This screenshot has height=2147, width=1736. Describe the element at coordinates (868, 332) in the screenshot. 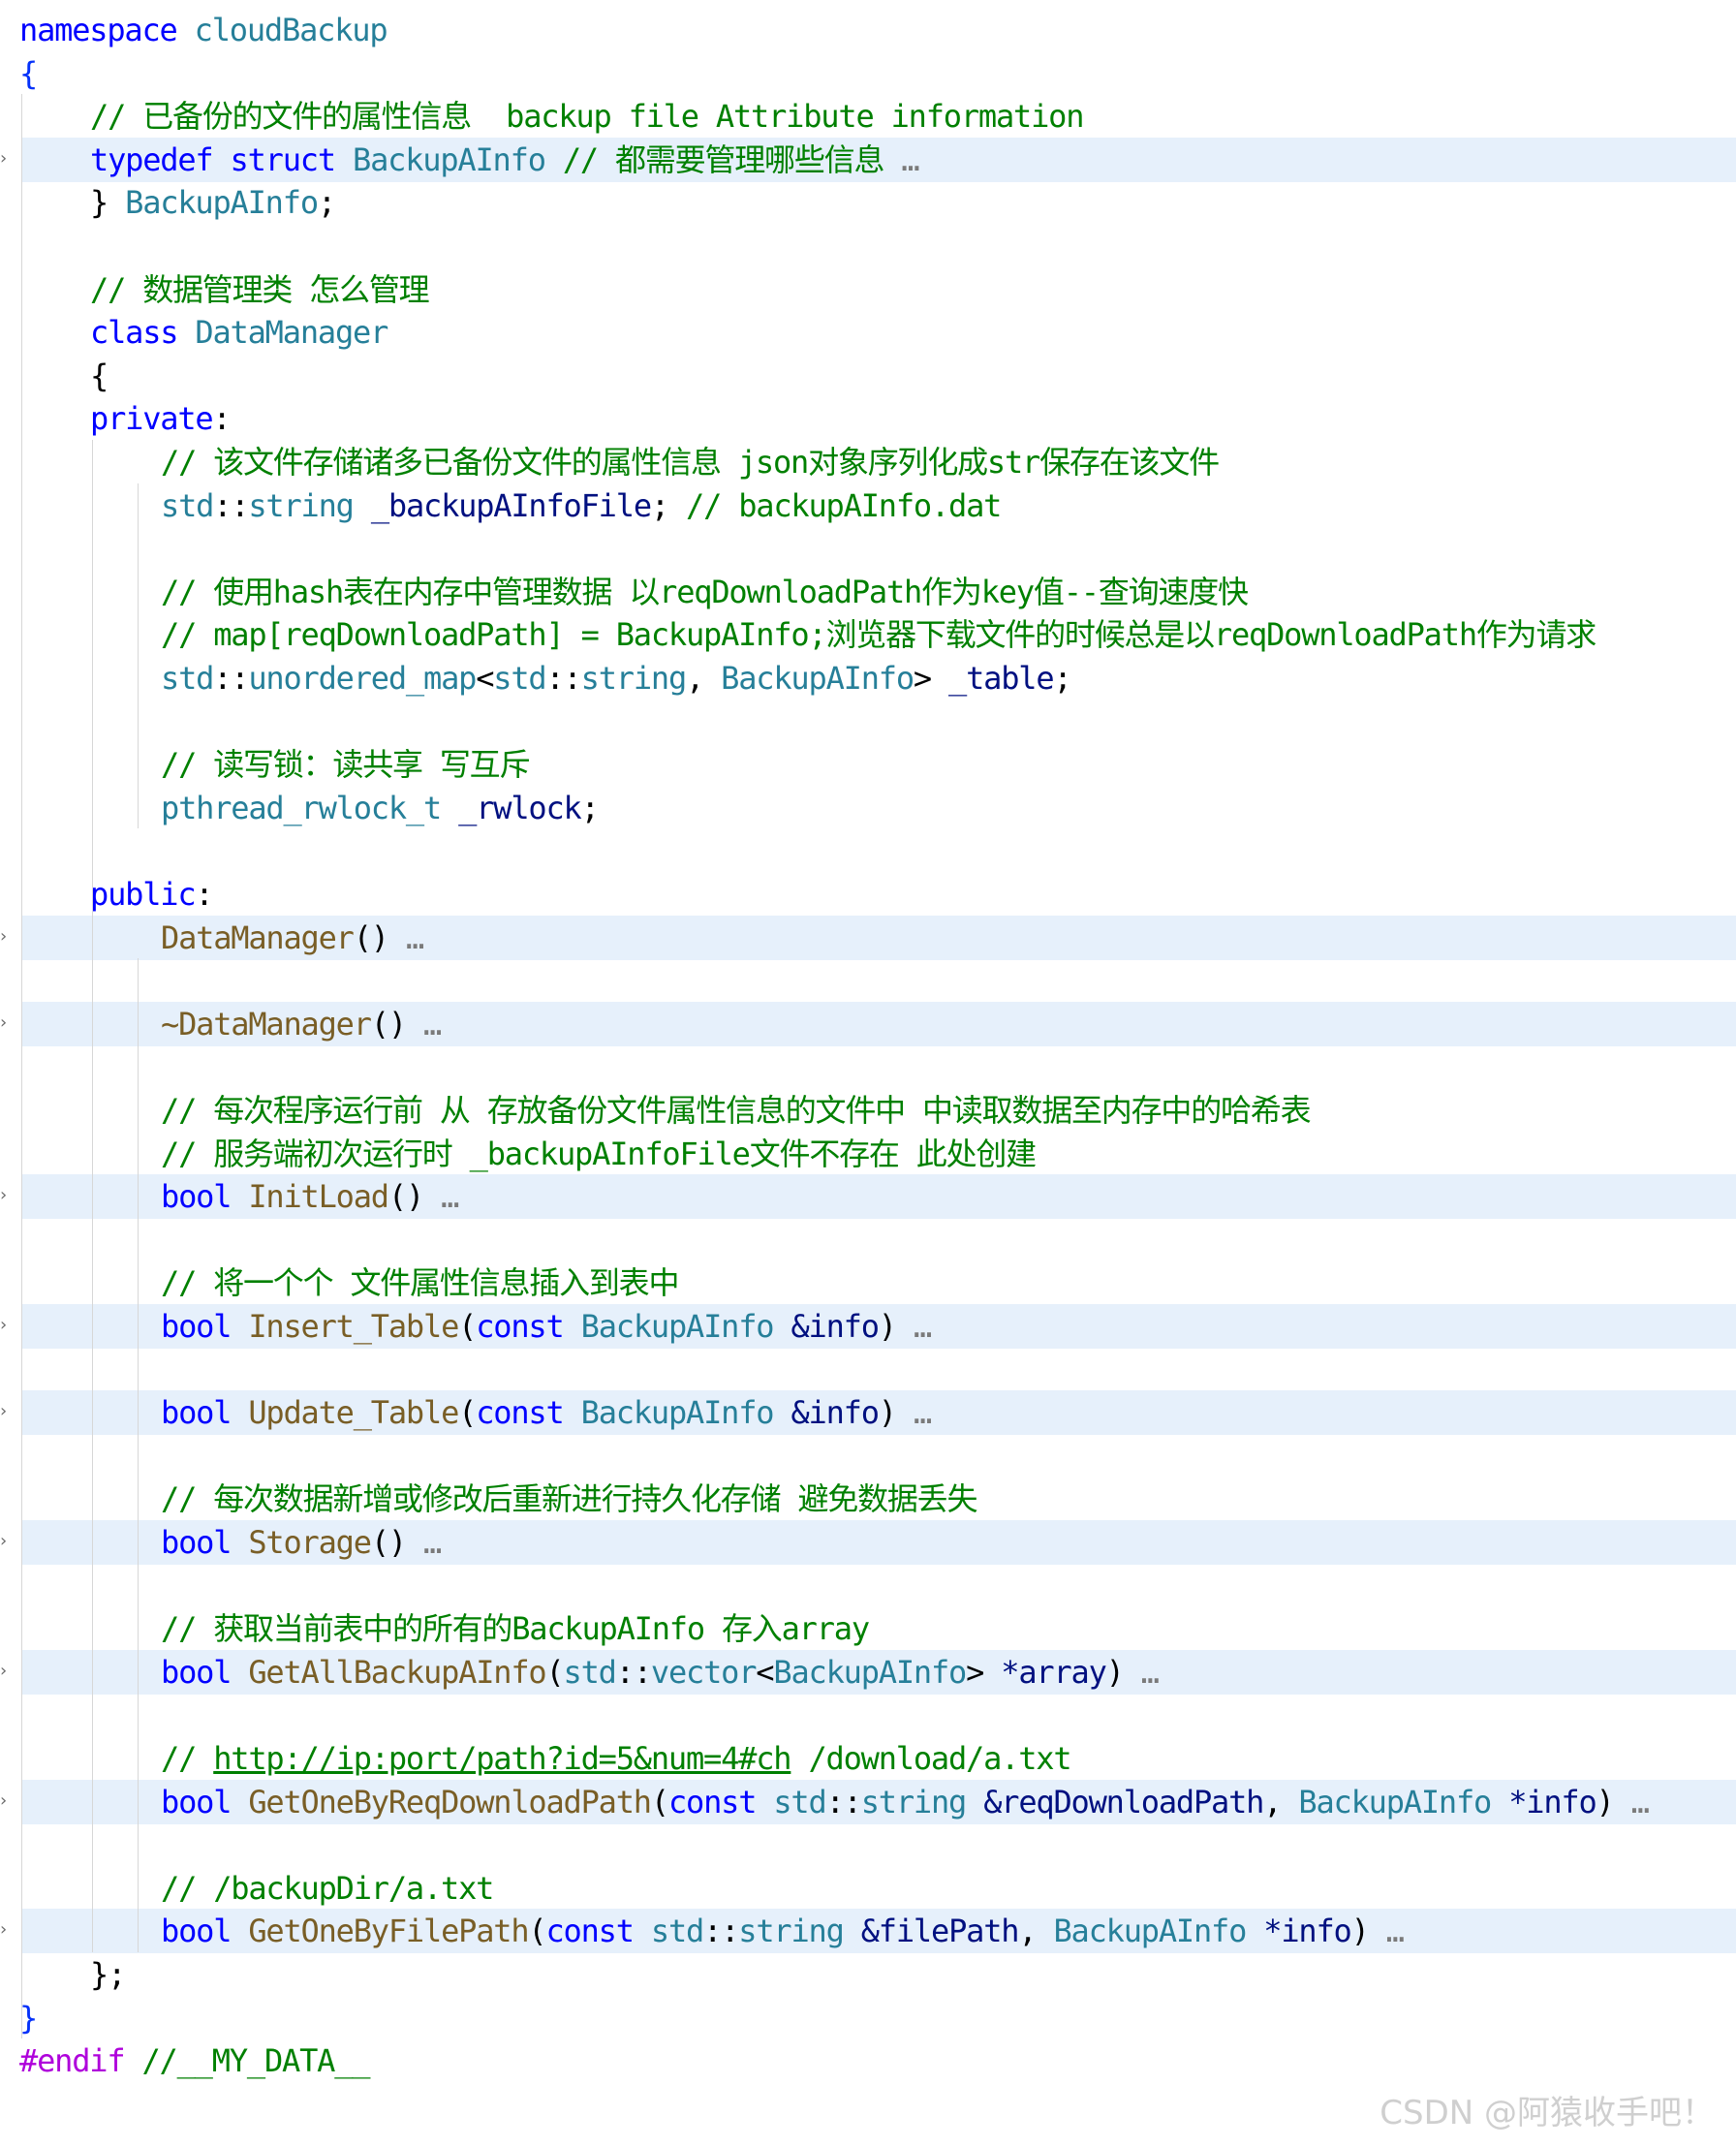

I see `code-line: class DataManager` at that location.